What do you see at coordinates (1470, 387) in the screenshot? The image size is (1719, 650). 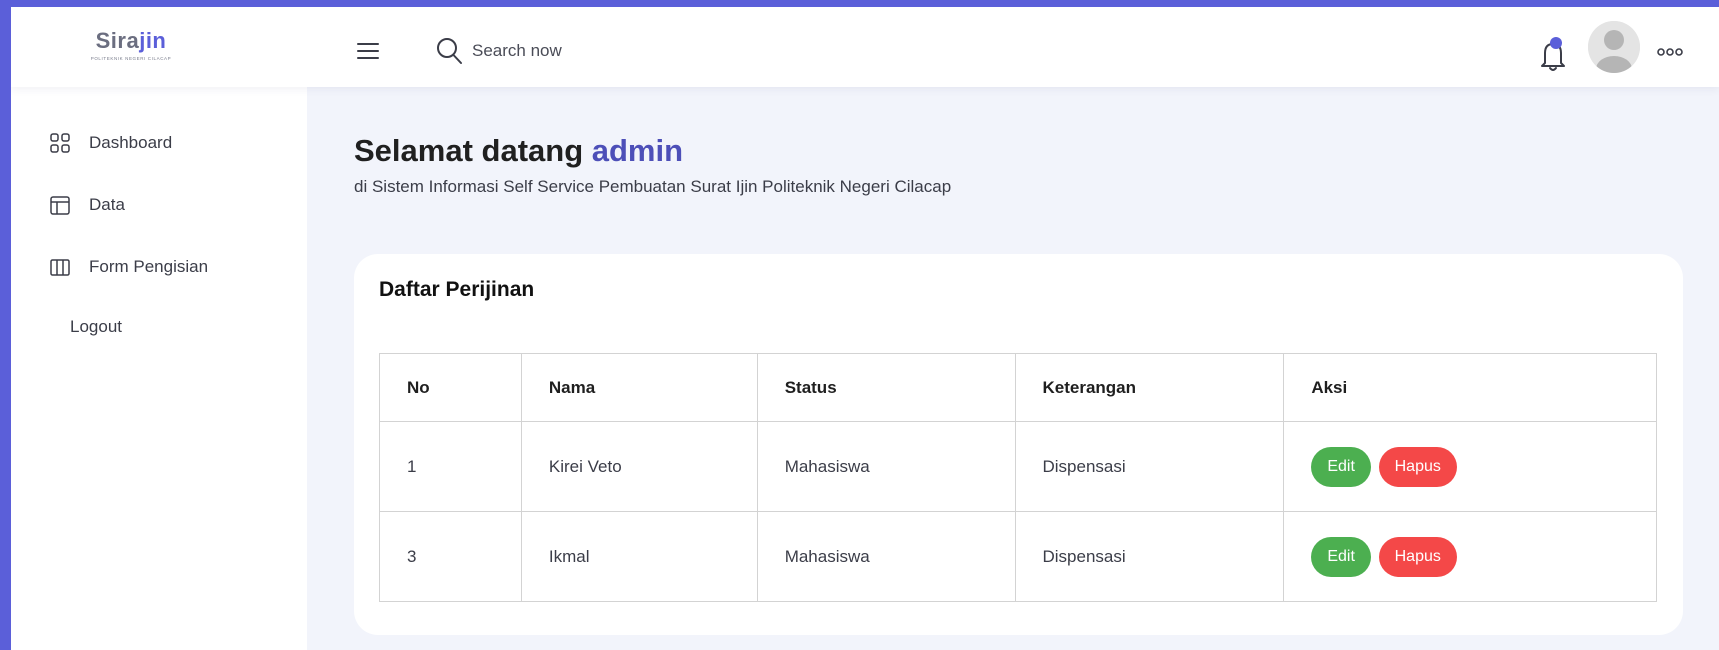 I see `column-header-aksi: Aksi` at bounding box center [1470, 387].